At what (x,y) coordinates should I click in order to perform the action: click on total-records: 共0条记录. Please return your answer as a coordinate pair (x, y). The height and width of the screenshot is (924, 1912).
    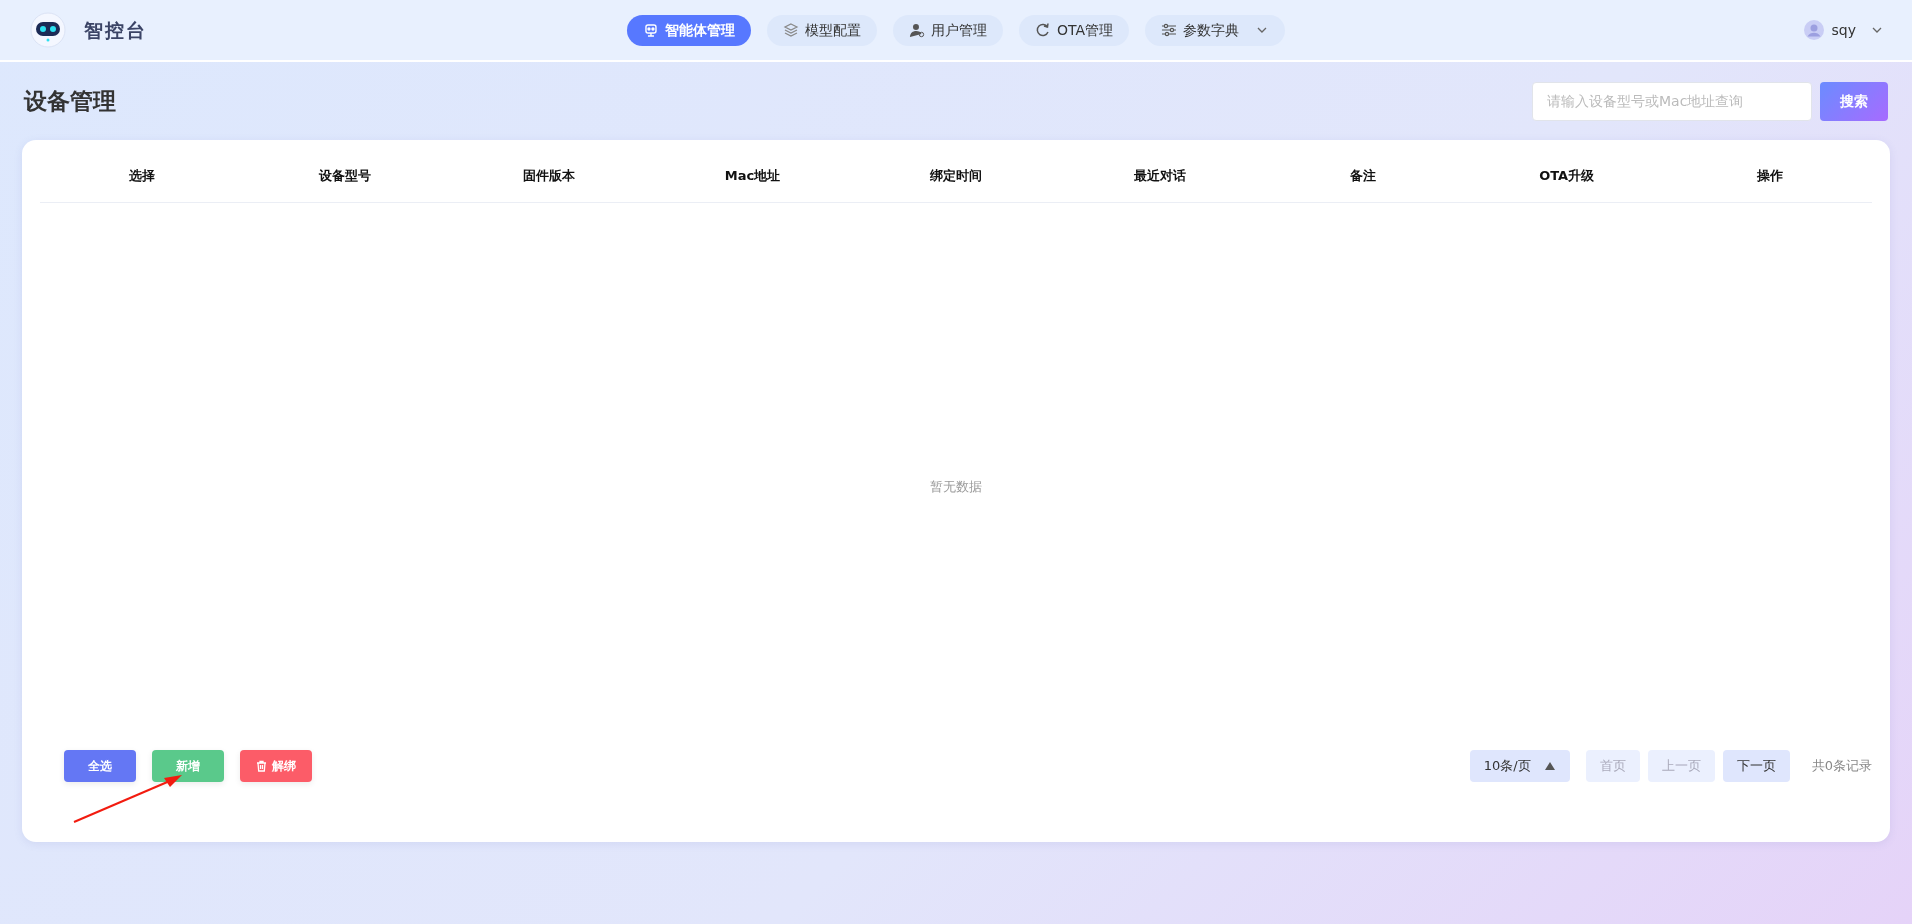
    Looking at the image, I should click on (1841, 766).